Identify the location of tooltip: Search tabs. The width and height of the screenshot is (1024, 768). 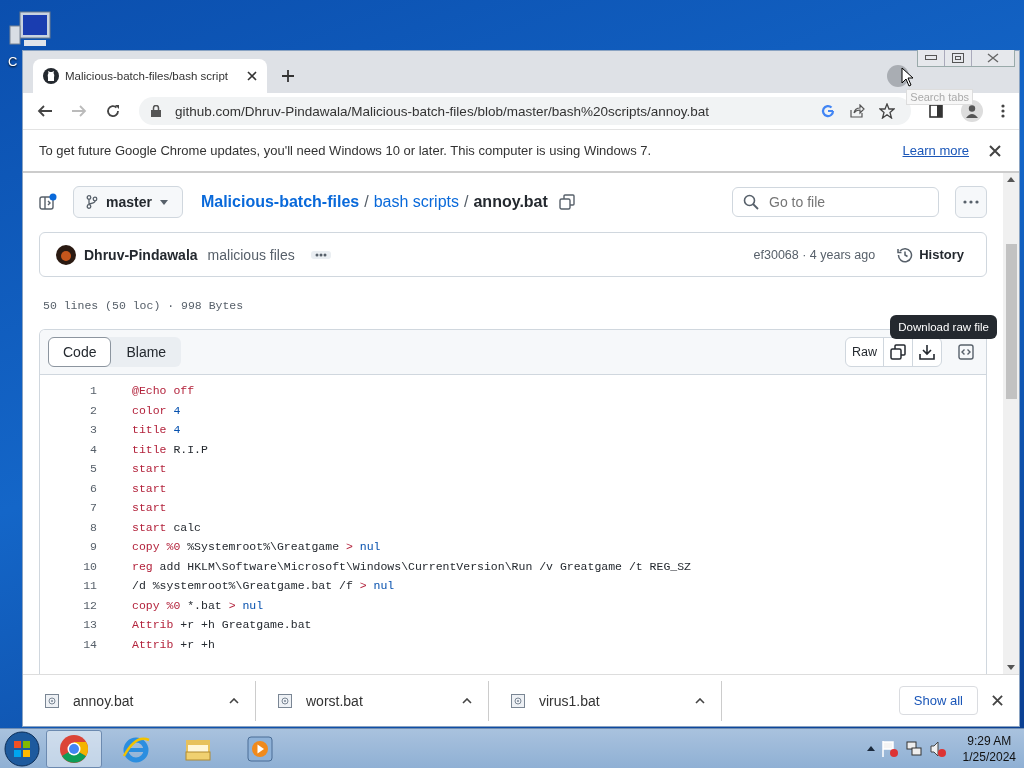
(939, 97).